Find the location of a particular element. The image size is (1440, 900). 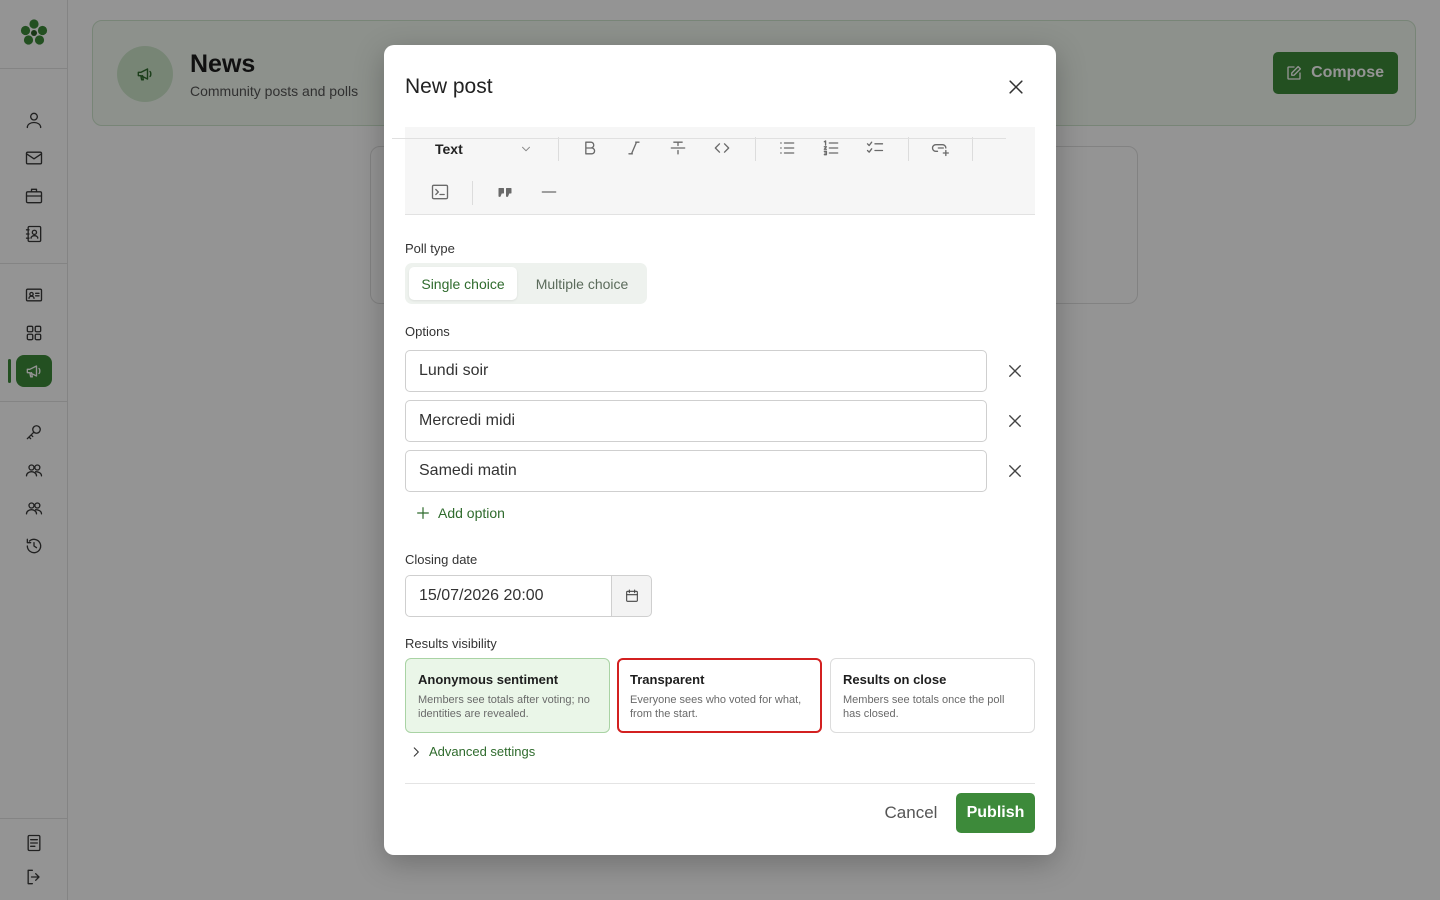

remove-option-2-button is located at coordinates (1015, 421).